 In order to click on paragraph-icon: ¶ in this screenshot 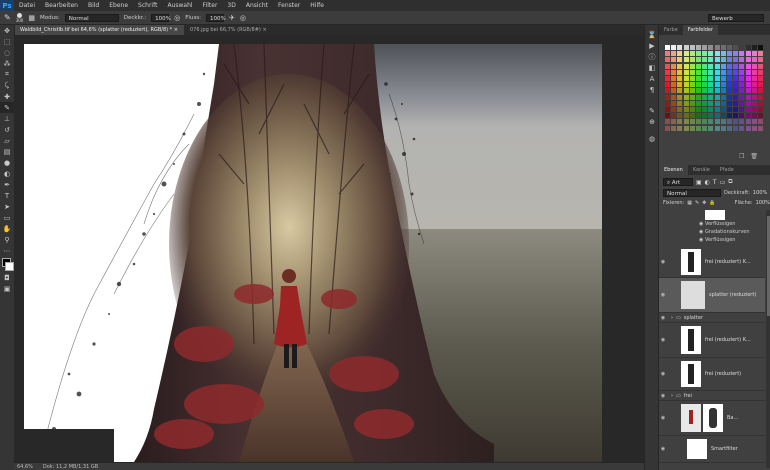, I will do `click(652, 89)`.